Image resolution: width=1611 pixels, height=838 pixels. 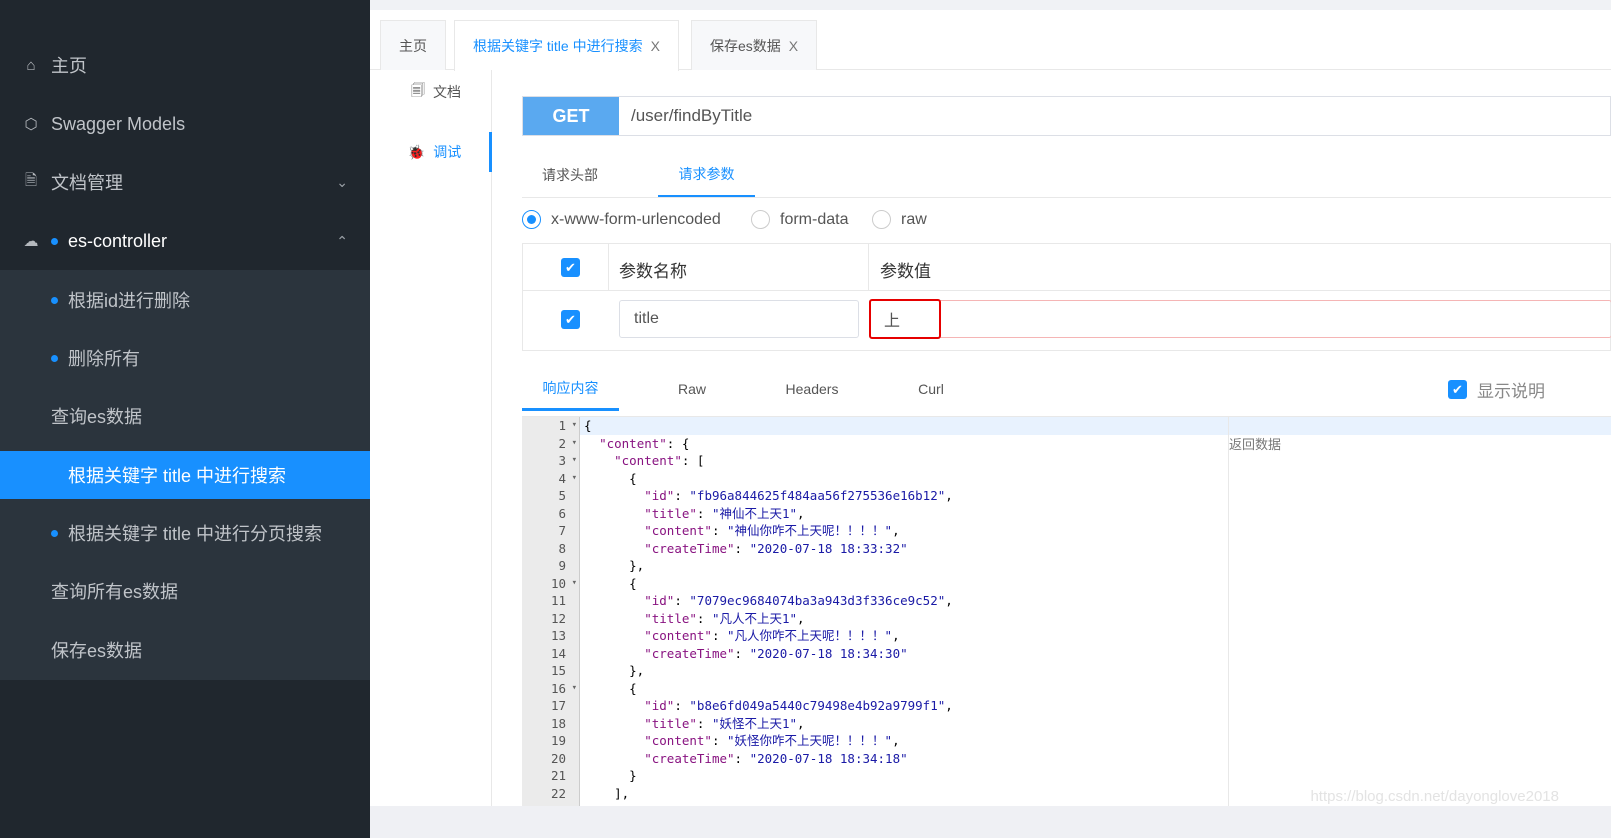 What do you see at coordinates (185, 241) in the screenshot?
I see `sidebar-item-es-controller: ☁ es-controller ⌃` at bounding box center [185, 241].